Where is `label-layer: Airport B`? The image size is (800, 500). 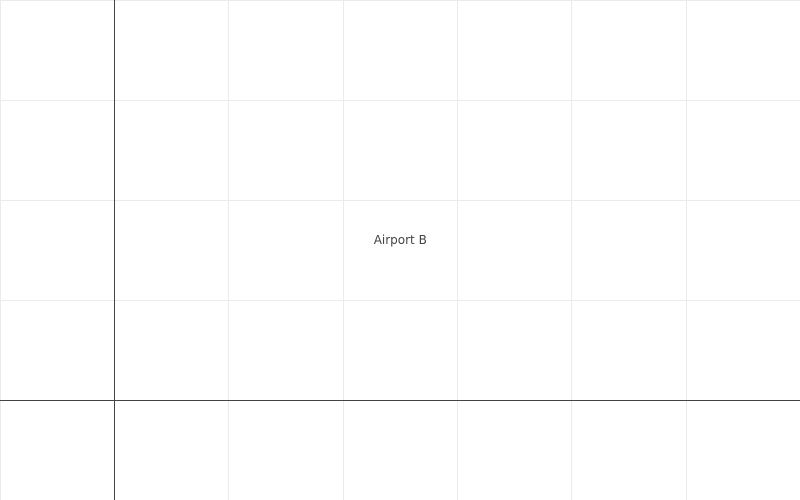
label-layer: Airport B is located at coordinates (400, 240).